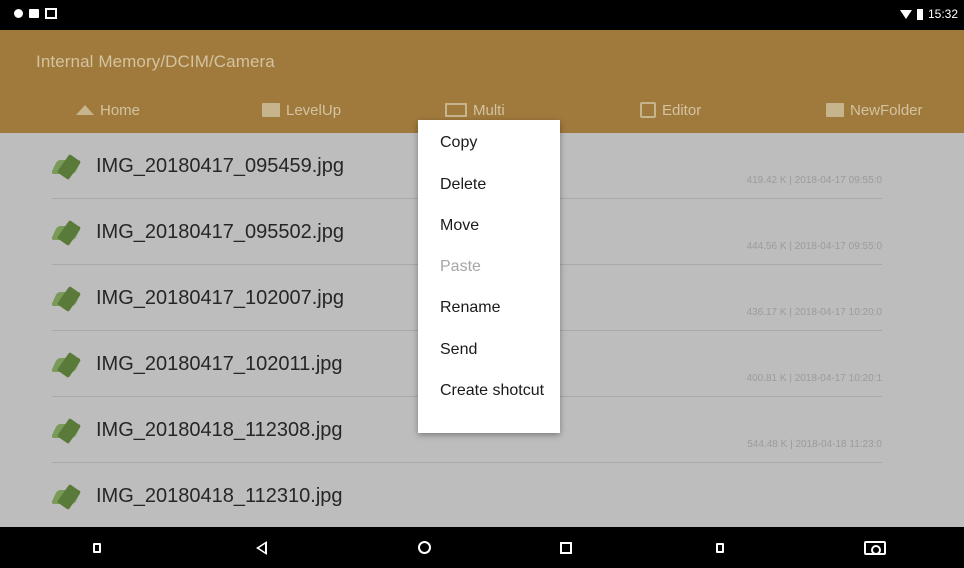 The width and height of the screenshot is (964, 568). What do you see at coordinates (886, 110) in the screenshot?
I see `newfolder-label: NewFolder` at bounding box center [886, 110].